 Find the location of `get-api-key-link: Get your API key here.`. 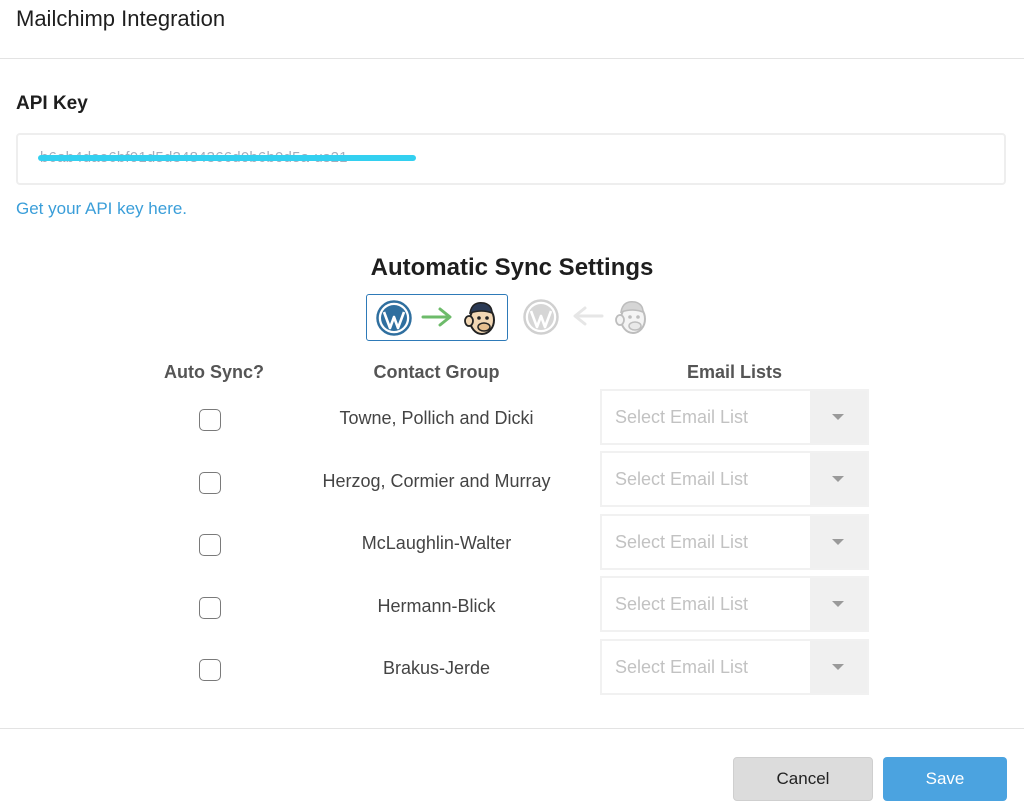

get-api-key-link: Get your API key here. is located at coordinates (101, 209).